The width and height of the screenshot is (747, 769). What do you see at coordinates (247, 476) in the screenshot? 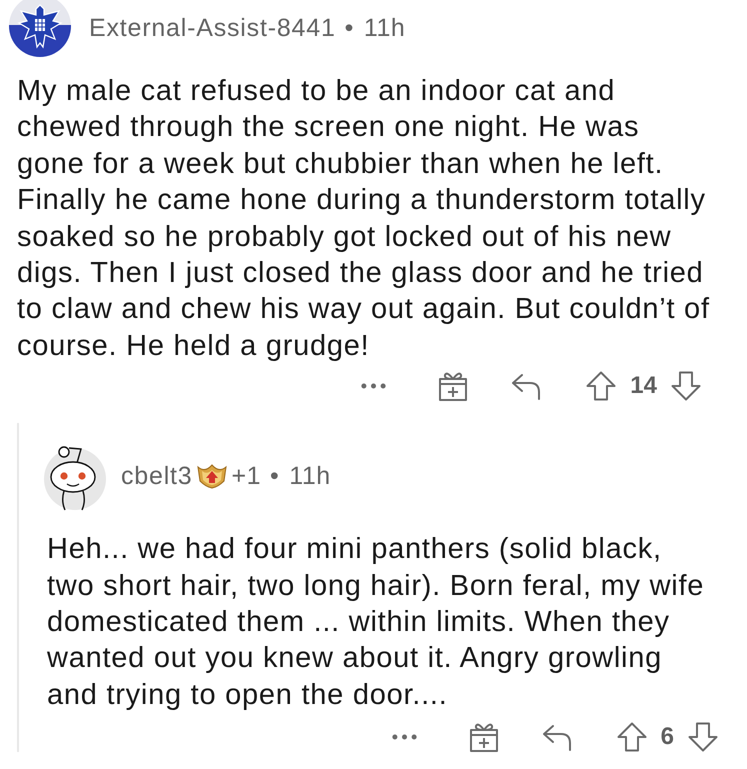
I see `award-count: +1` at bounding box center [247, 476].